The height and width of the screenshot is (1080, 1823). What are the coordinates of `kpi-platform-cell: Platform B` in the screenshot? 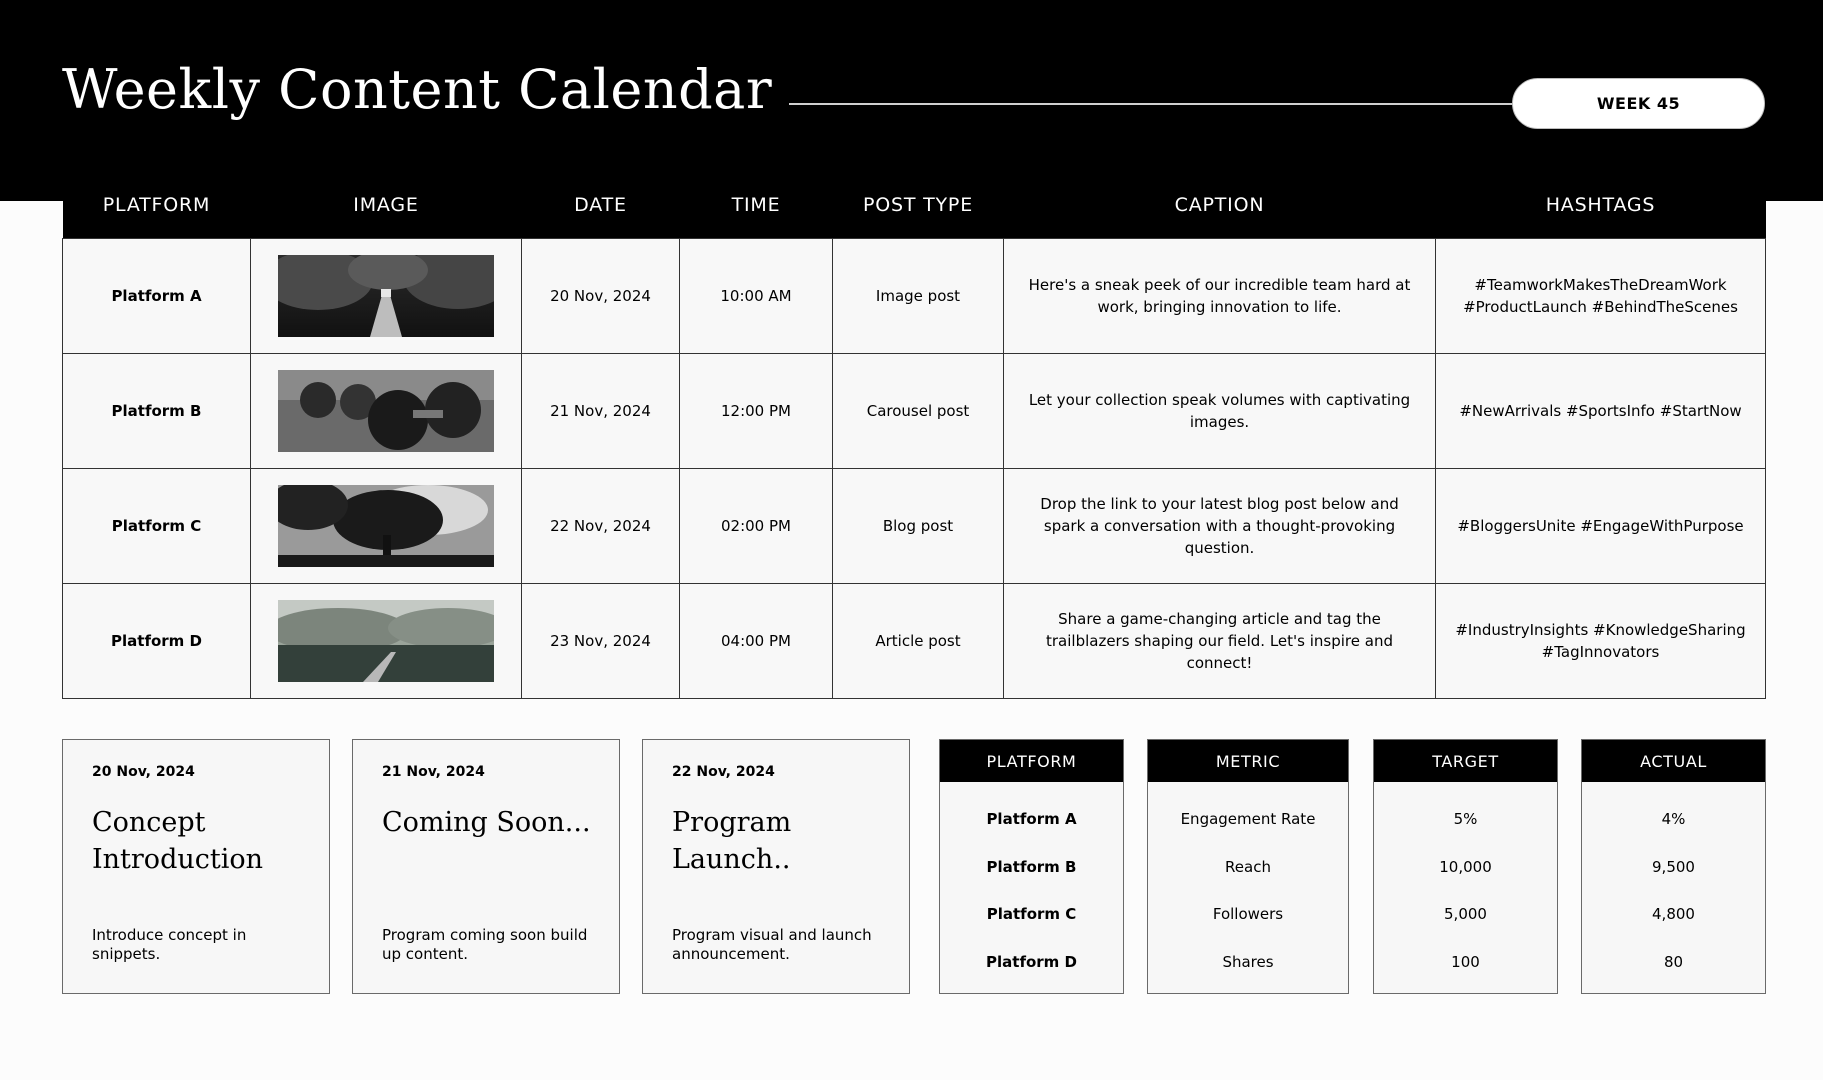 It's located at (1031, 867).